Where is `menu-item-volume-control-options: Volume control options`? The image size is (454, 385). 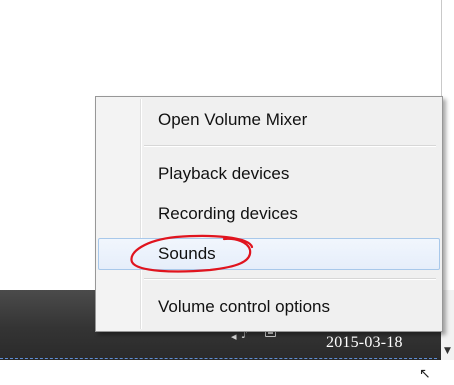 menu-item-volume-control-options: Volume control options is located at coordinates (269, 307).